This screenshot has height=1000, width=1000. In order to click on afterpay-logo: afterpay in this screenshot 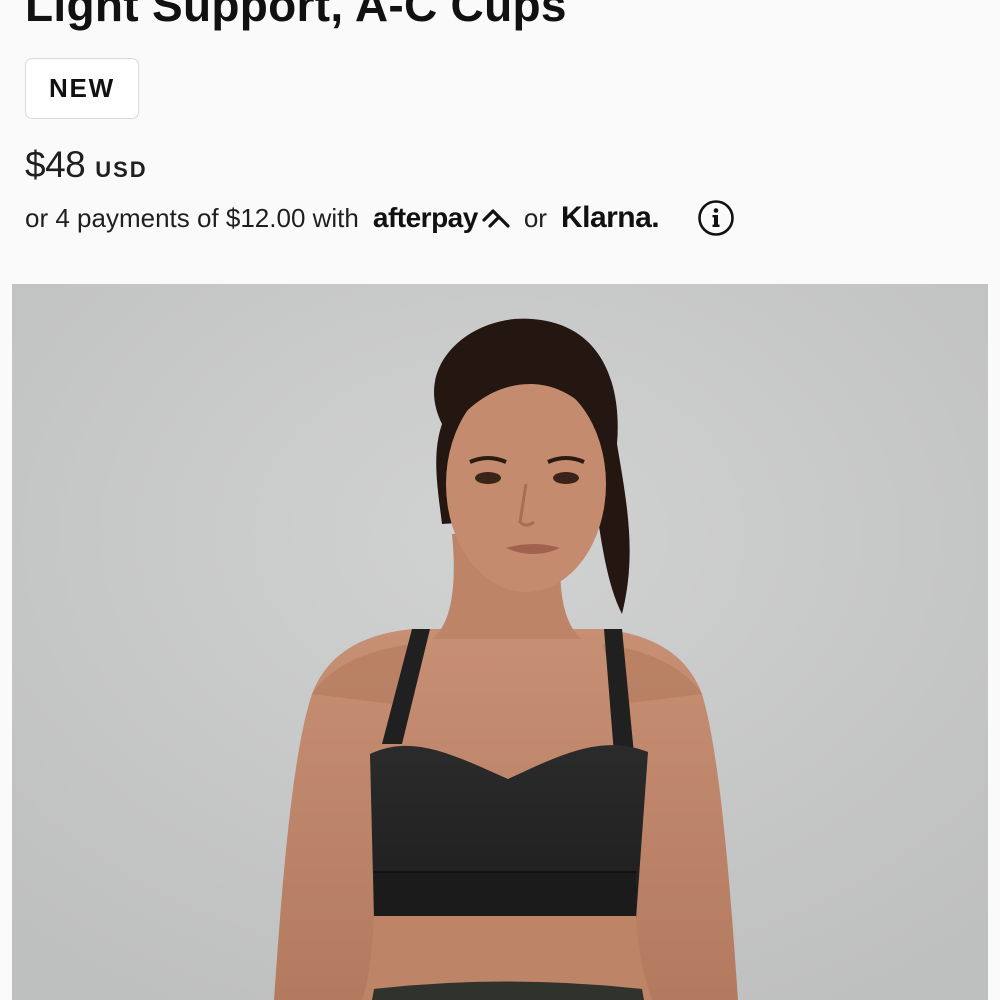, I will do `click(442, 218)`.